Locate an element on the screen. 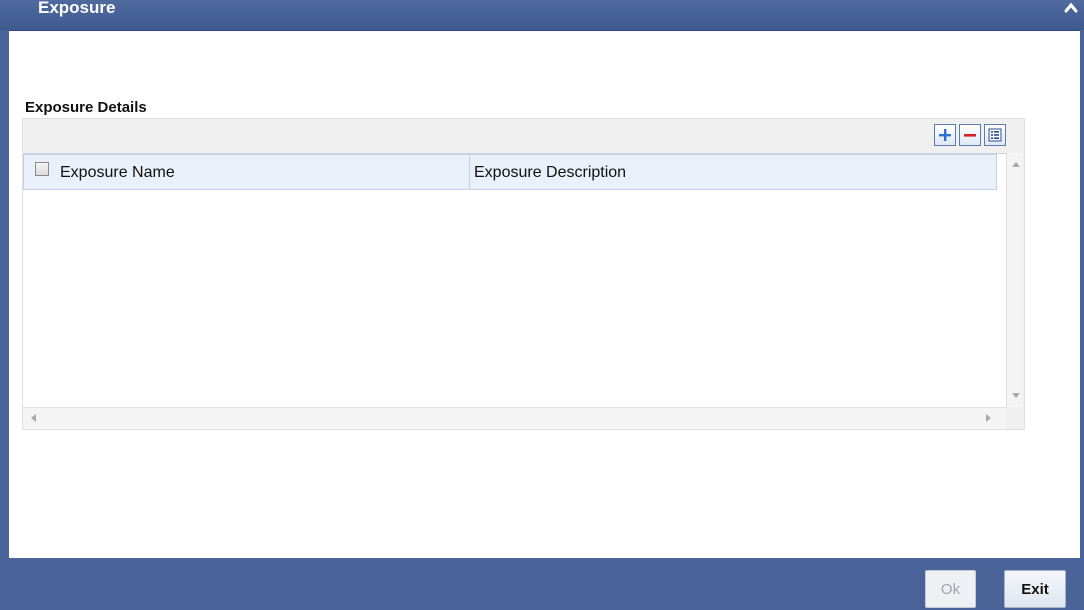 The height and width of the screenshot is (610, 1084). grid-header-row: Exposure Name Exposure Description is located at coordinates (510, 172).